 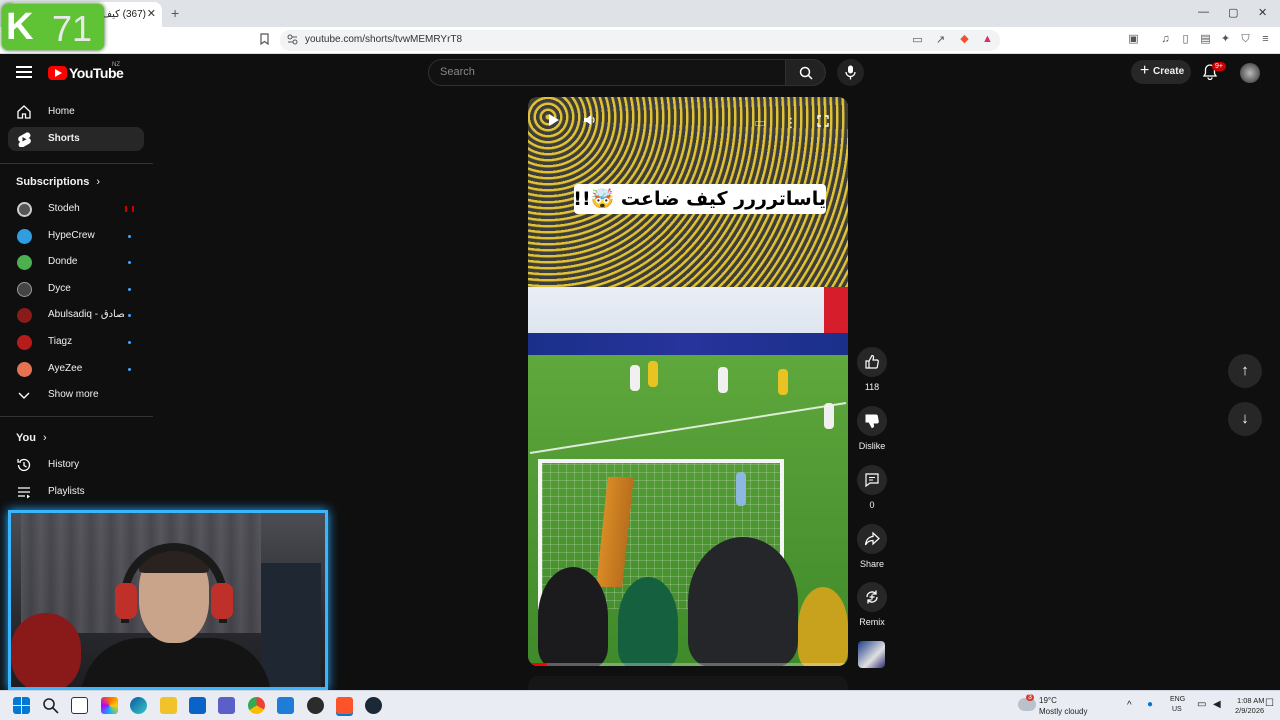 What do you see at coordinates (653, 374) in the screenshot?
I see `video-player` at bounding box center [653, 374].